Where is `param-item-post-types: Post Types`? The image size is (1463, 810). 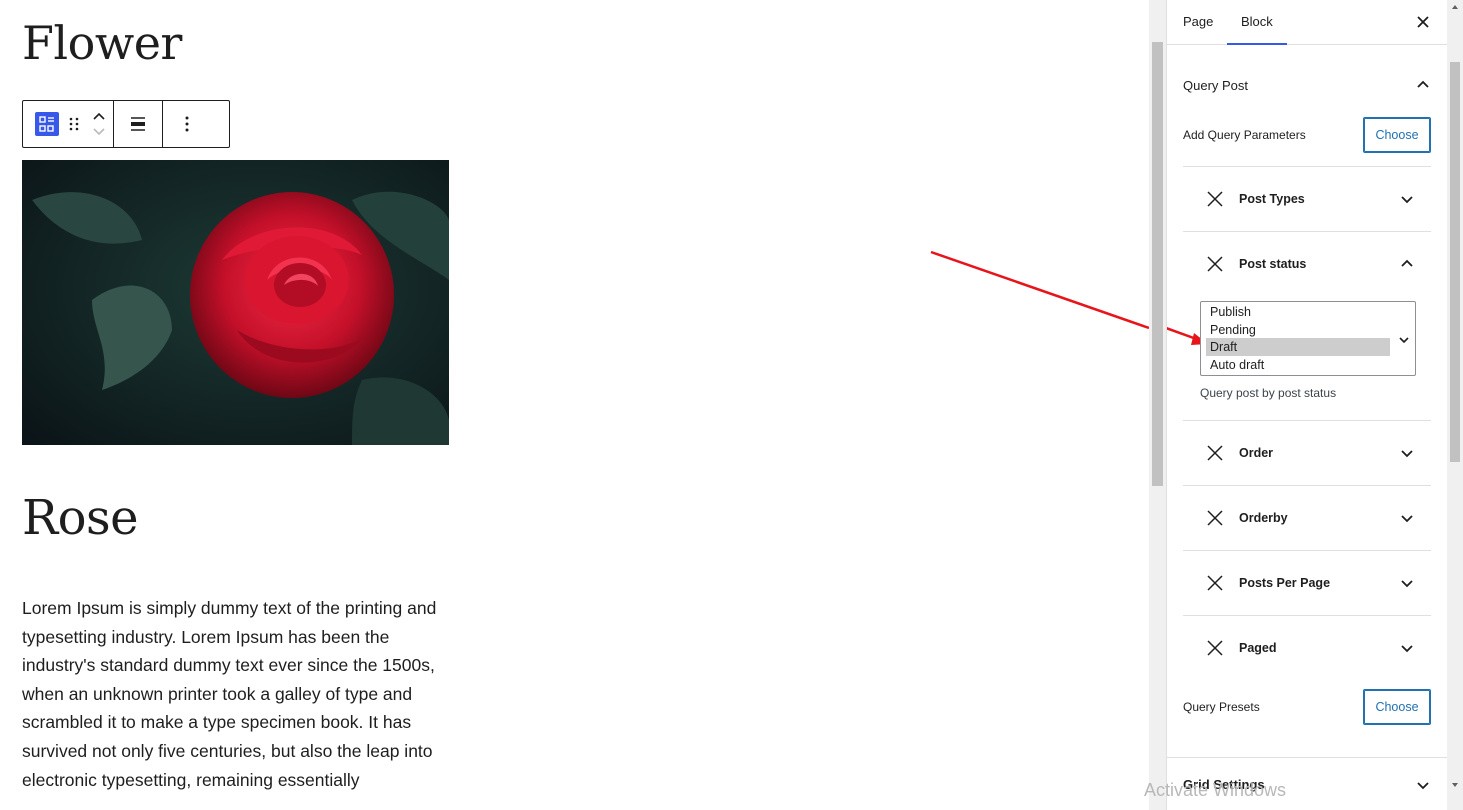
param-item-post-types: Post Types is located at coordinates (1307, 198).